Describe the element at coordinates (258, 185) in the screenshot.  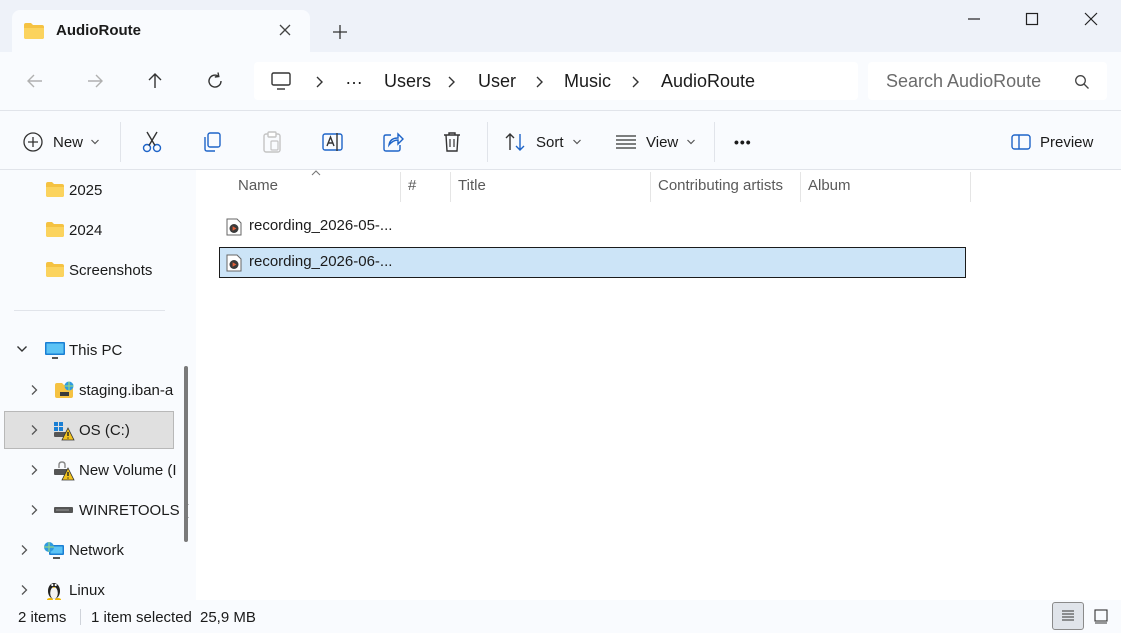
I see `column-header-name: Name` at that location.